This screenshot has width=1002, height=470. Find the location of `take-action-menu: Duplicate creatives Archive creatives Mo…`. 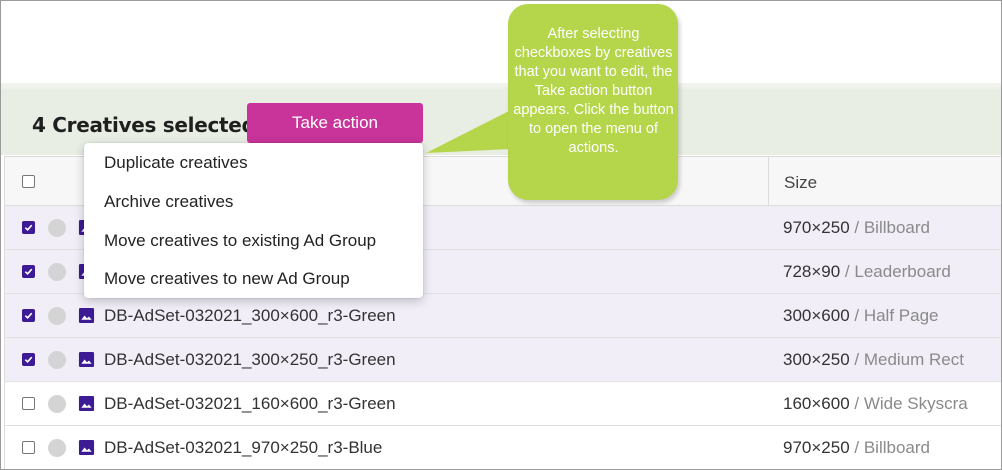

take-action-menu: Duplicate creatives Archive creatives Mo… is located at coordinates (253, 220).